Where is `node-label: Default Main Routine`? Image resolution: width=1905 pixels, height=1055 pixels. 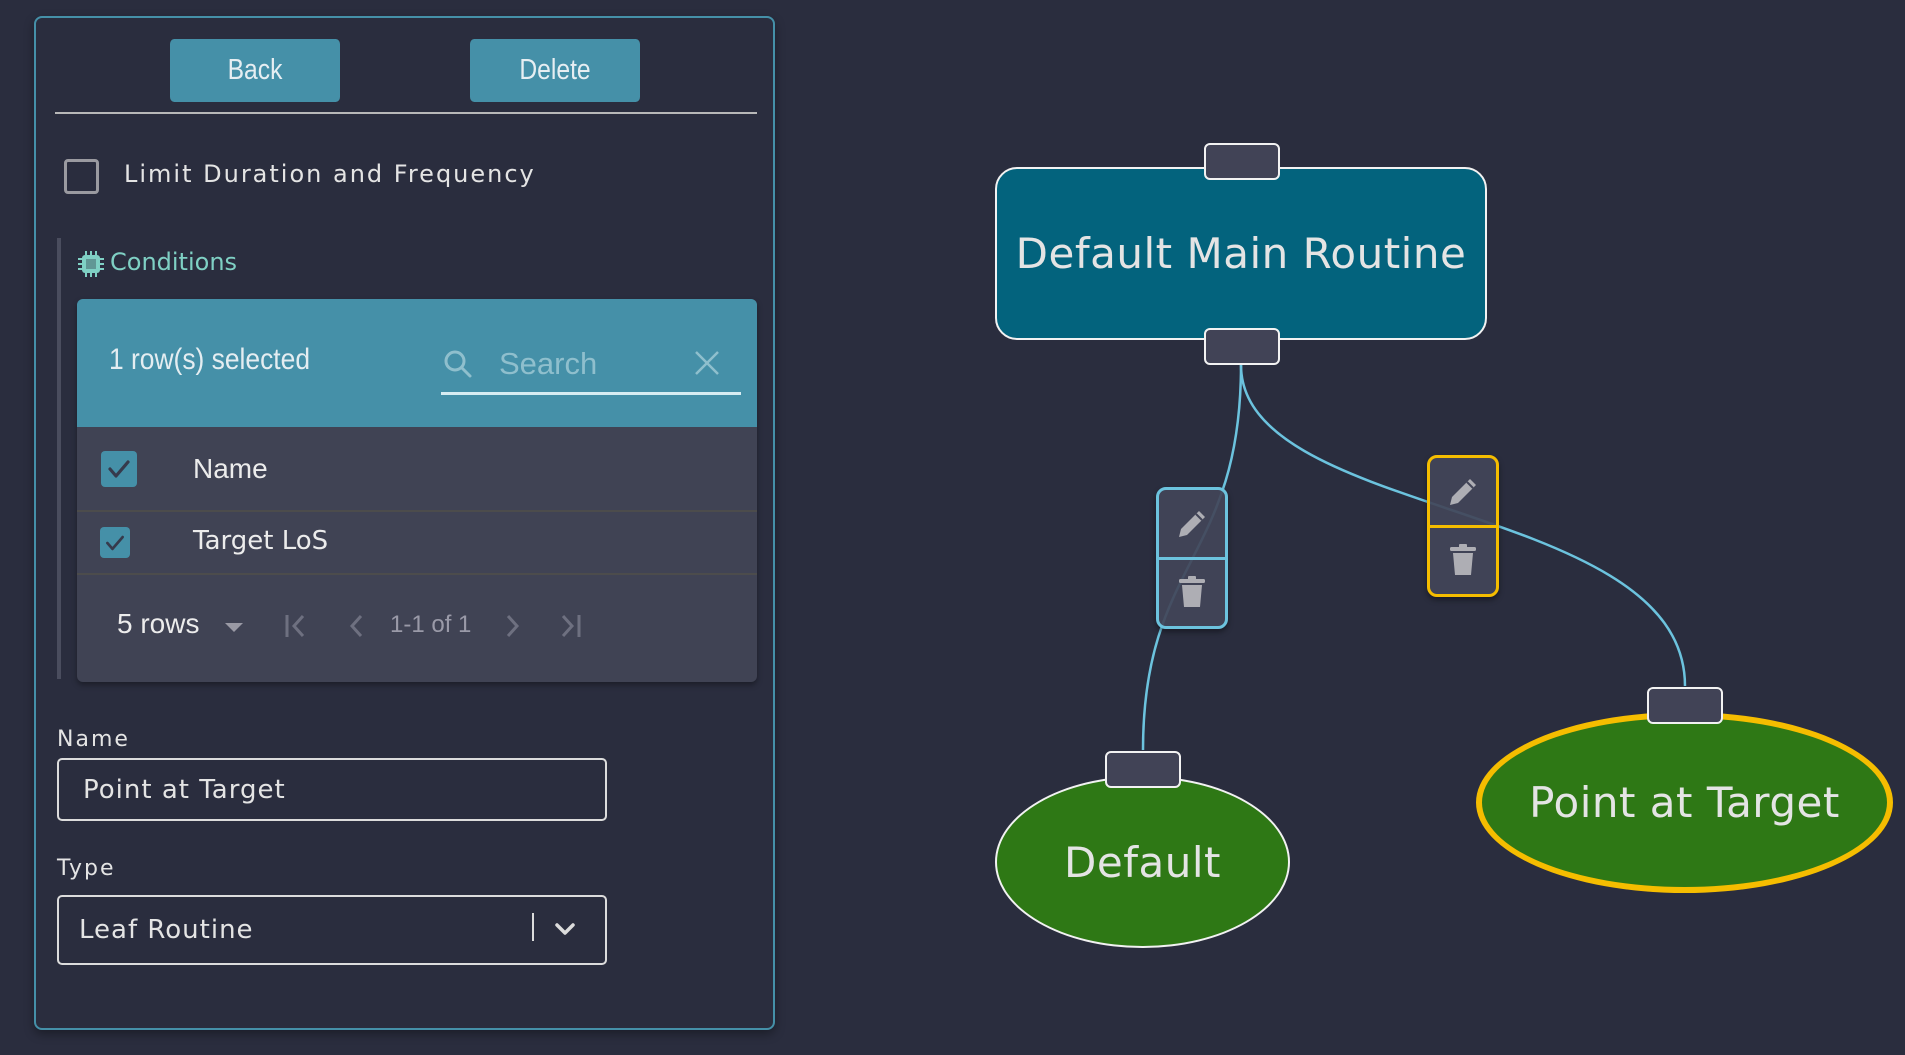 node-label: Default Main Routine is located at coordinates (1241, 253).